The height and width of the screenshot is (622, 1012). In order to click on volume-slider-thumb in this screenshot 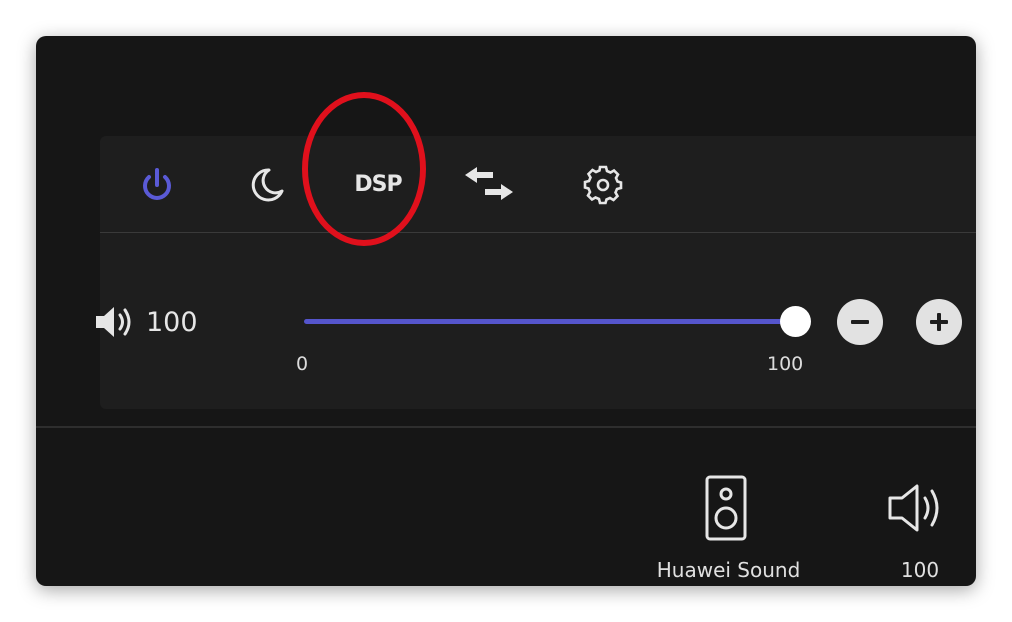, I will do `click(795, 321)`.